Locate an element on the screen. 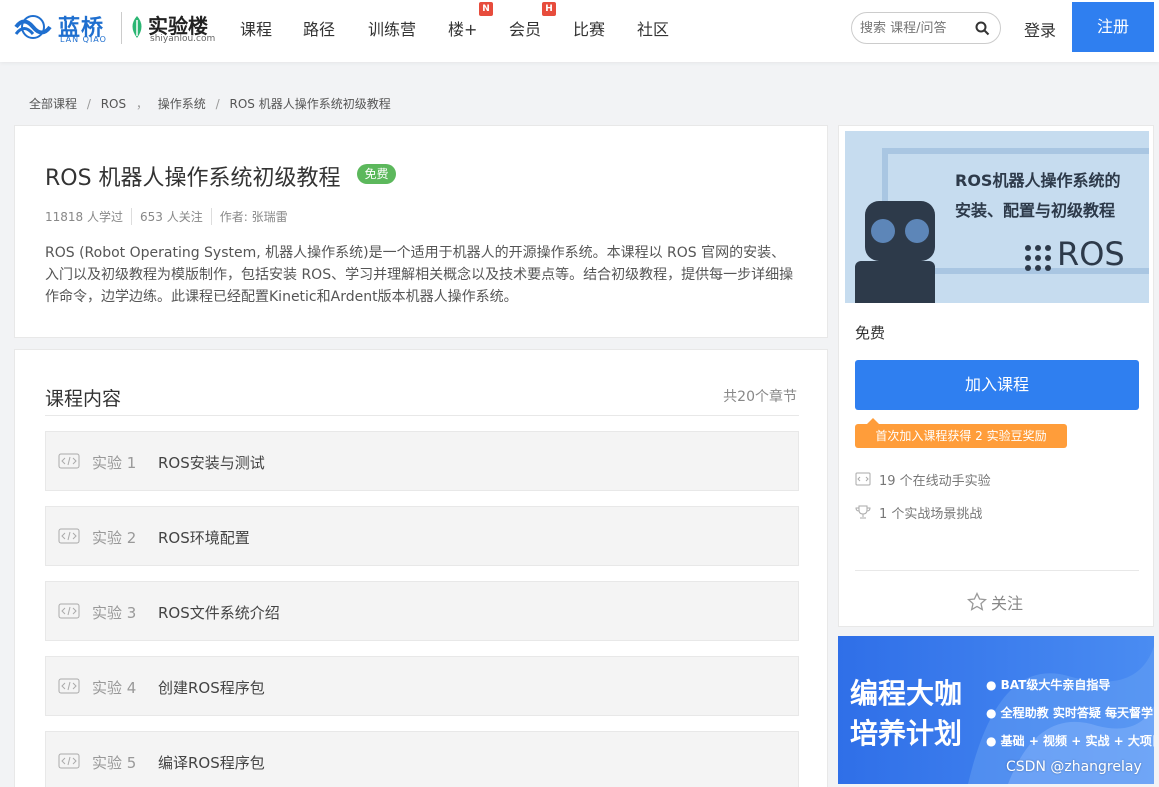 The image size is (1159, 787). search-box is located at coordinates (926, 28).